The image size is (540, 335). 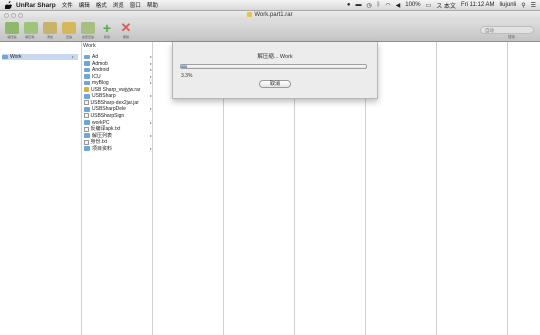 What do you see at coordinates (88, 28) in the screenshot?
I see `encrypt-icon` at bounding box center [88, 28].